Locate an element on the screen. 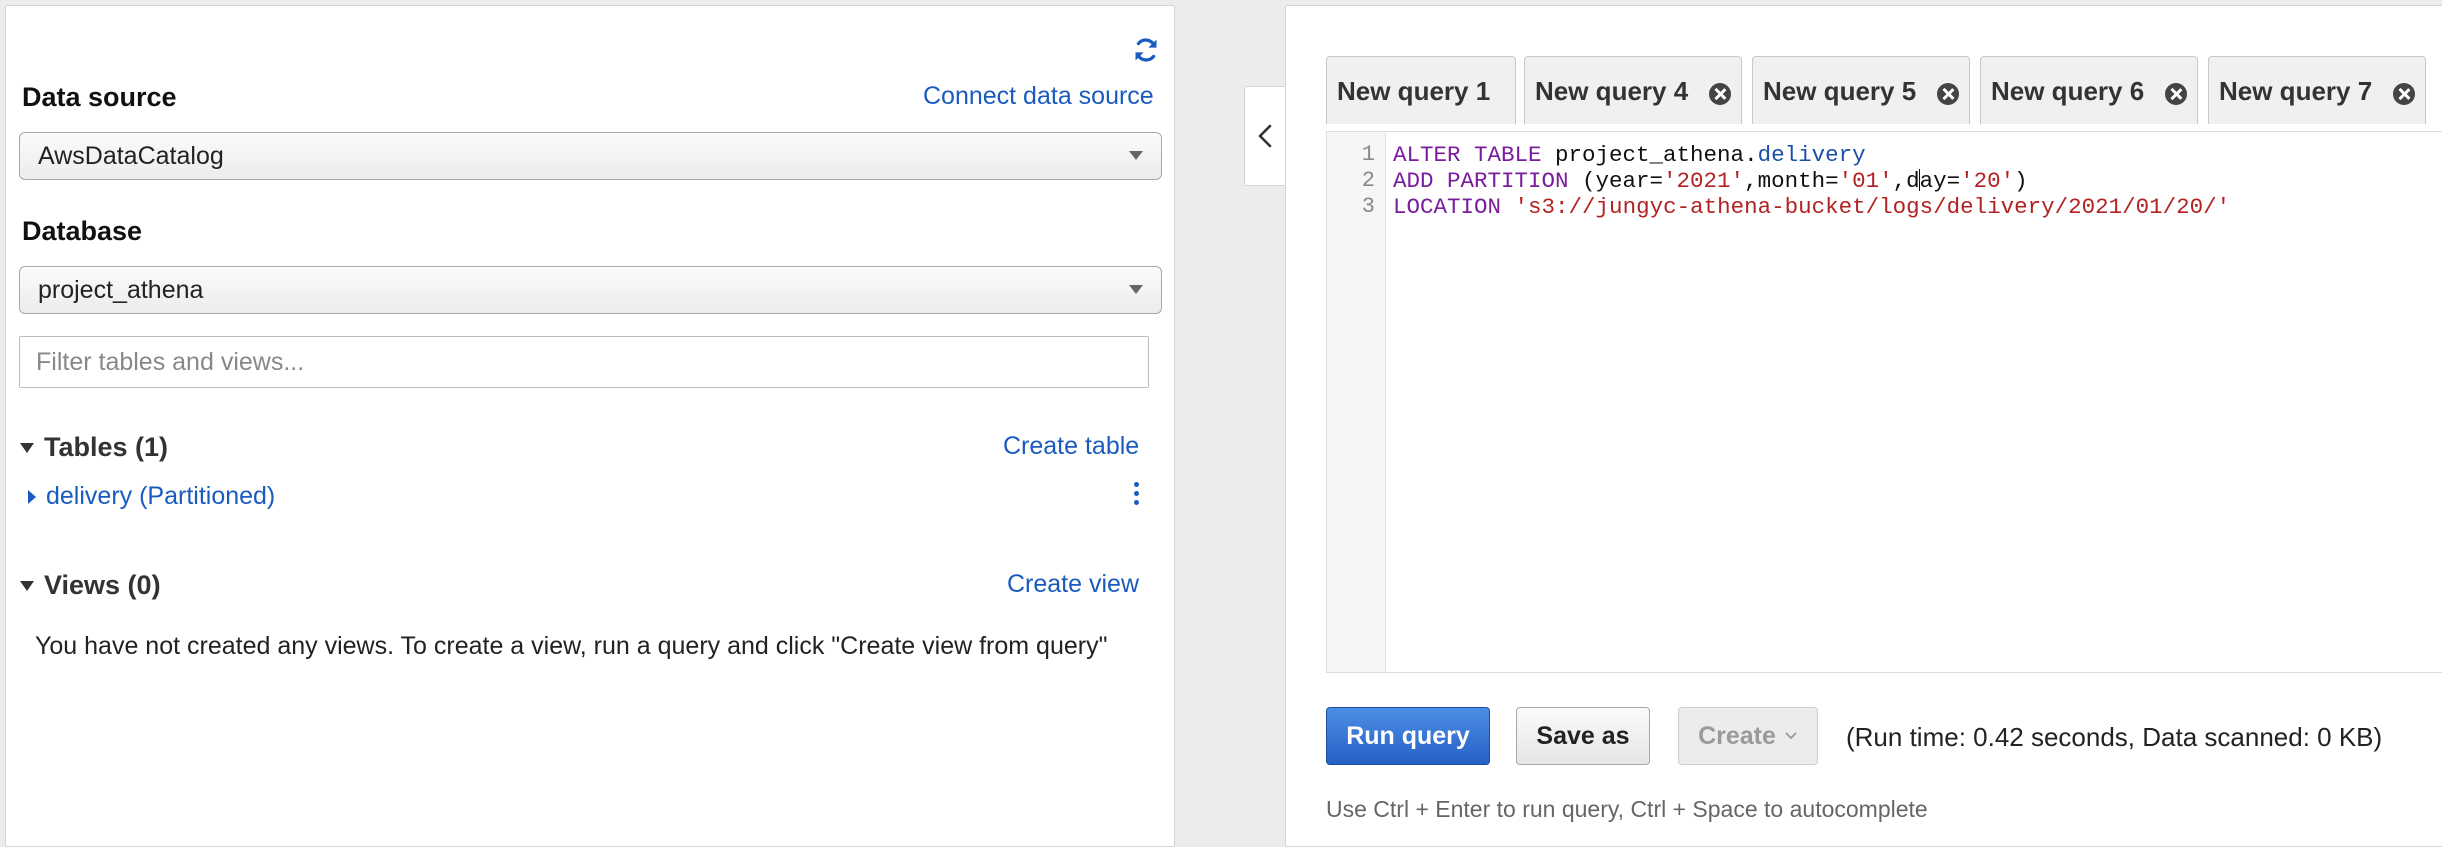  database-label: Database is located at coordinates (82, 231).